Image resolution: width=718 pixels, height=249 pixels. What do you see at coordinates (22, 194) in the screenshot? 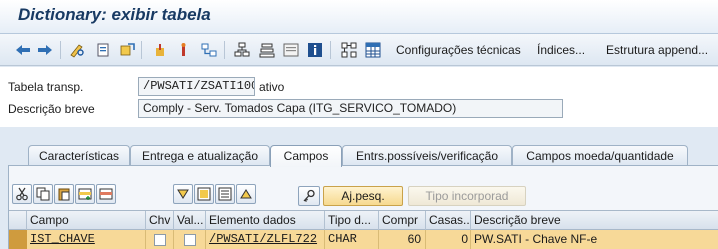
I see `cut-icon` at bounding box center [22, 194].